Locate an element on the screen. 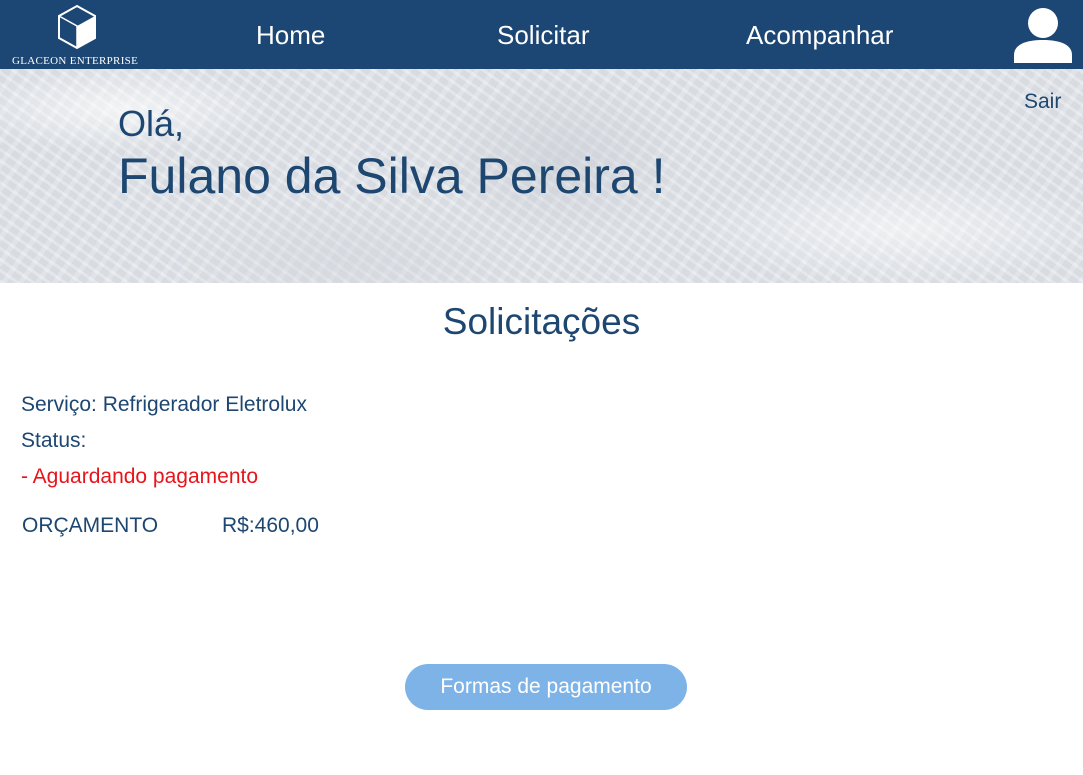  logout-link: Sair is located at coordinates (1042, 102).